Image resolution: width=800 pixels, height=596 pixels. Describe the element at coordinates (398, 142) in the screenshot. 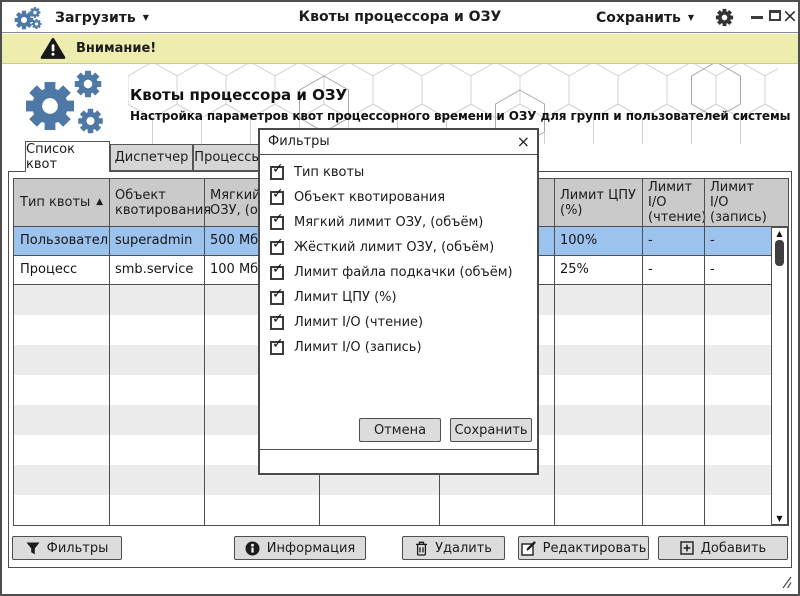

I see `dialog-titlebar: Фильтры ×` at that location.